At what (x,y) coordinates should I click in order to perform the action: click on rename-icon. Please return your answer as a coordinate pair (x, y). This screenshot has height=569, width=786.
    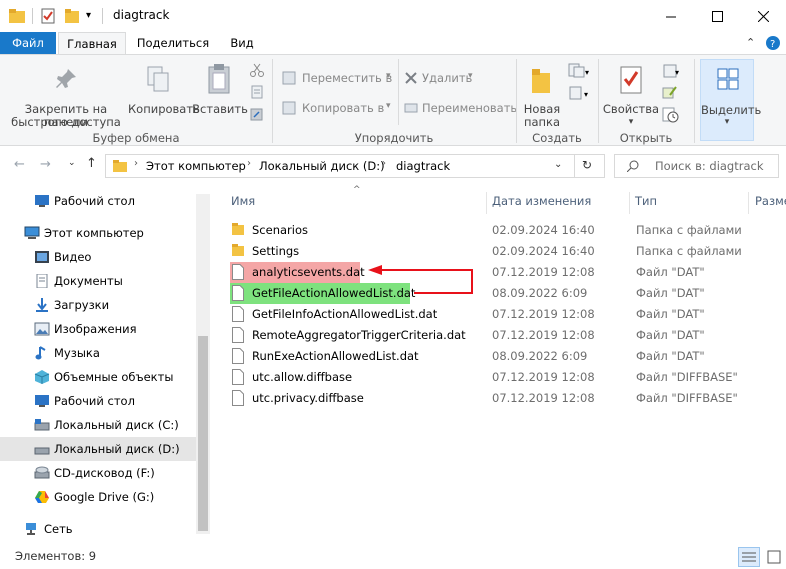
    Looking at the image, I should click on (411, 108).